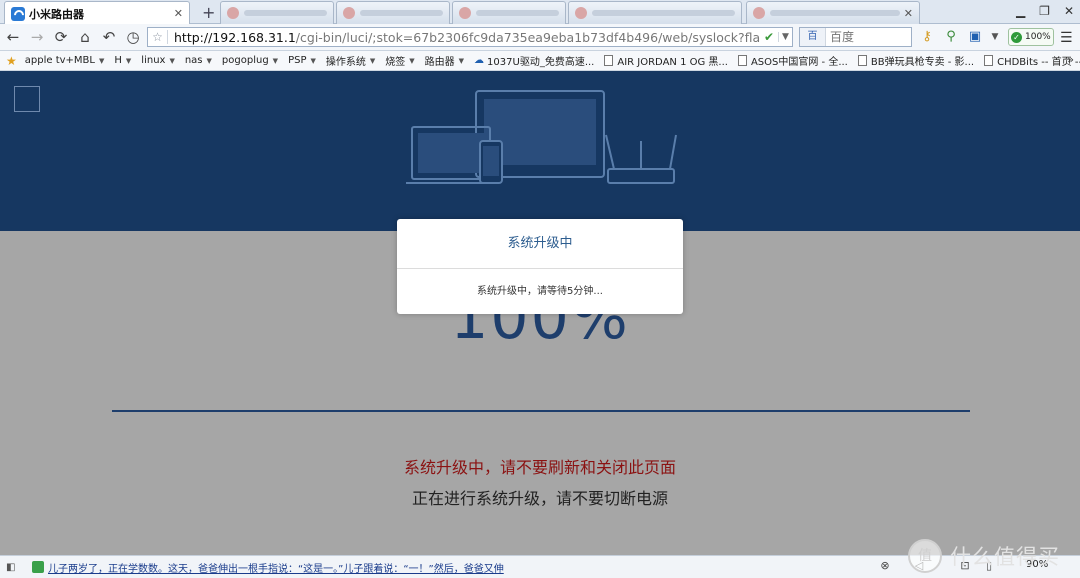  Describe the element at coordinates (65, 60) in the screenshot. I see `bookmark-folder: apple tv+MBL ▼` at that location.